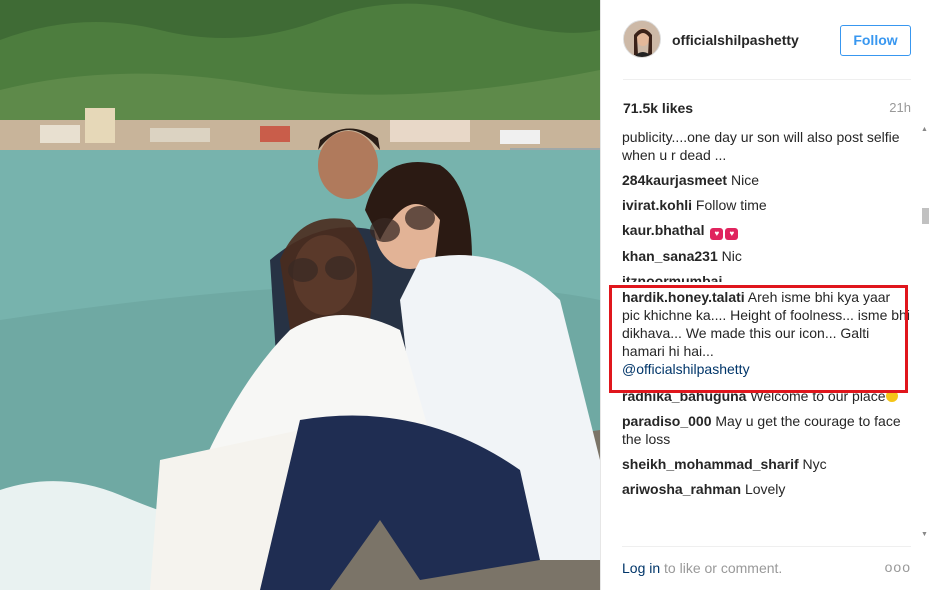 The height and width of the screenshot is (590, 939). I want to click on highlight-box, so click(758, 339).